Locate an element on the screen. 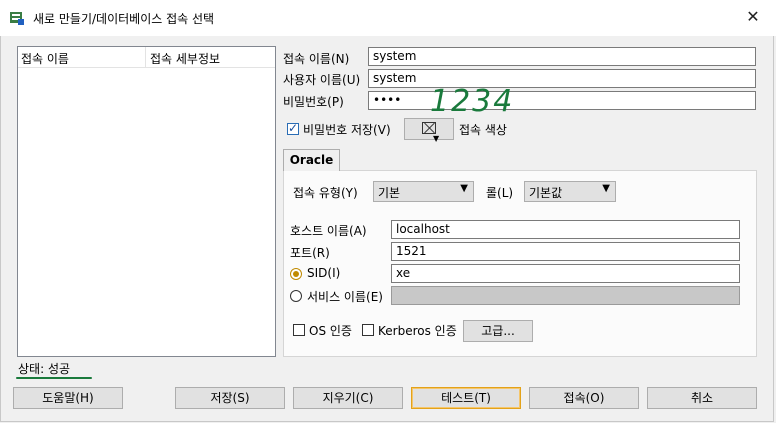 This screenshot has width=776, height=423. column-divider is located at coordinates (145, 57).